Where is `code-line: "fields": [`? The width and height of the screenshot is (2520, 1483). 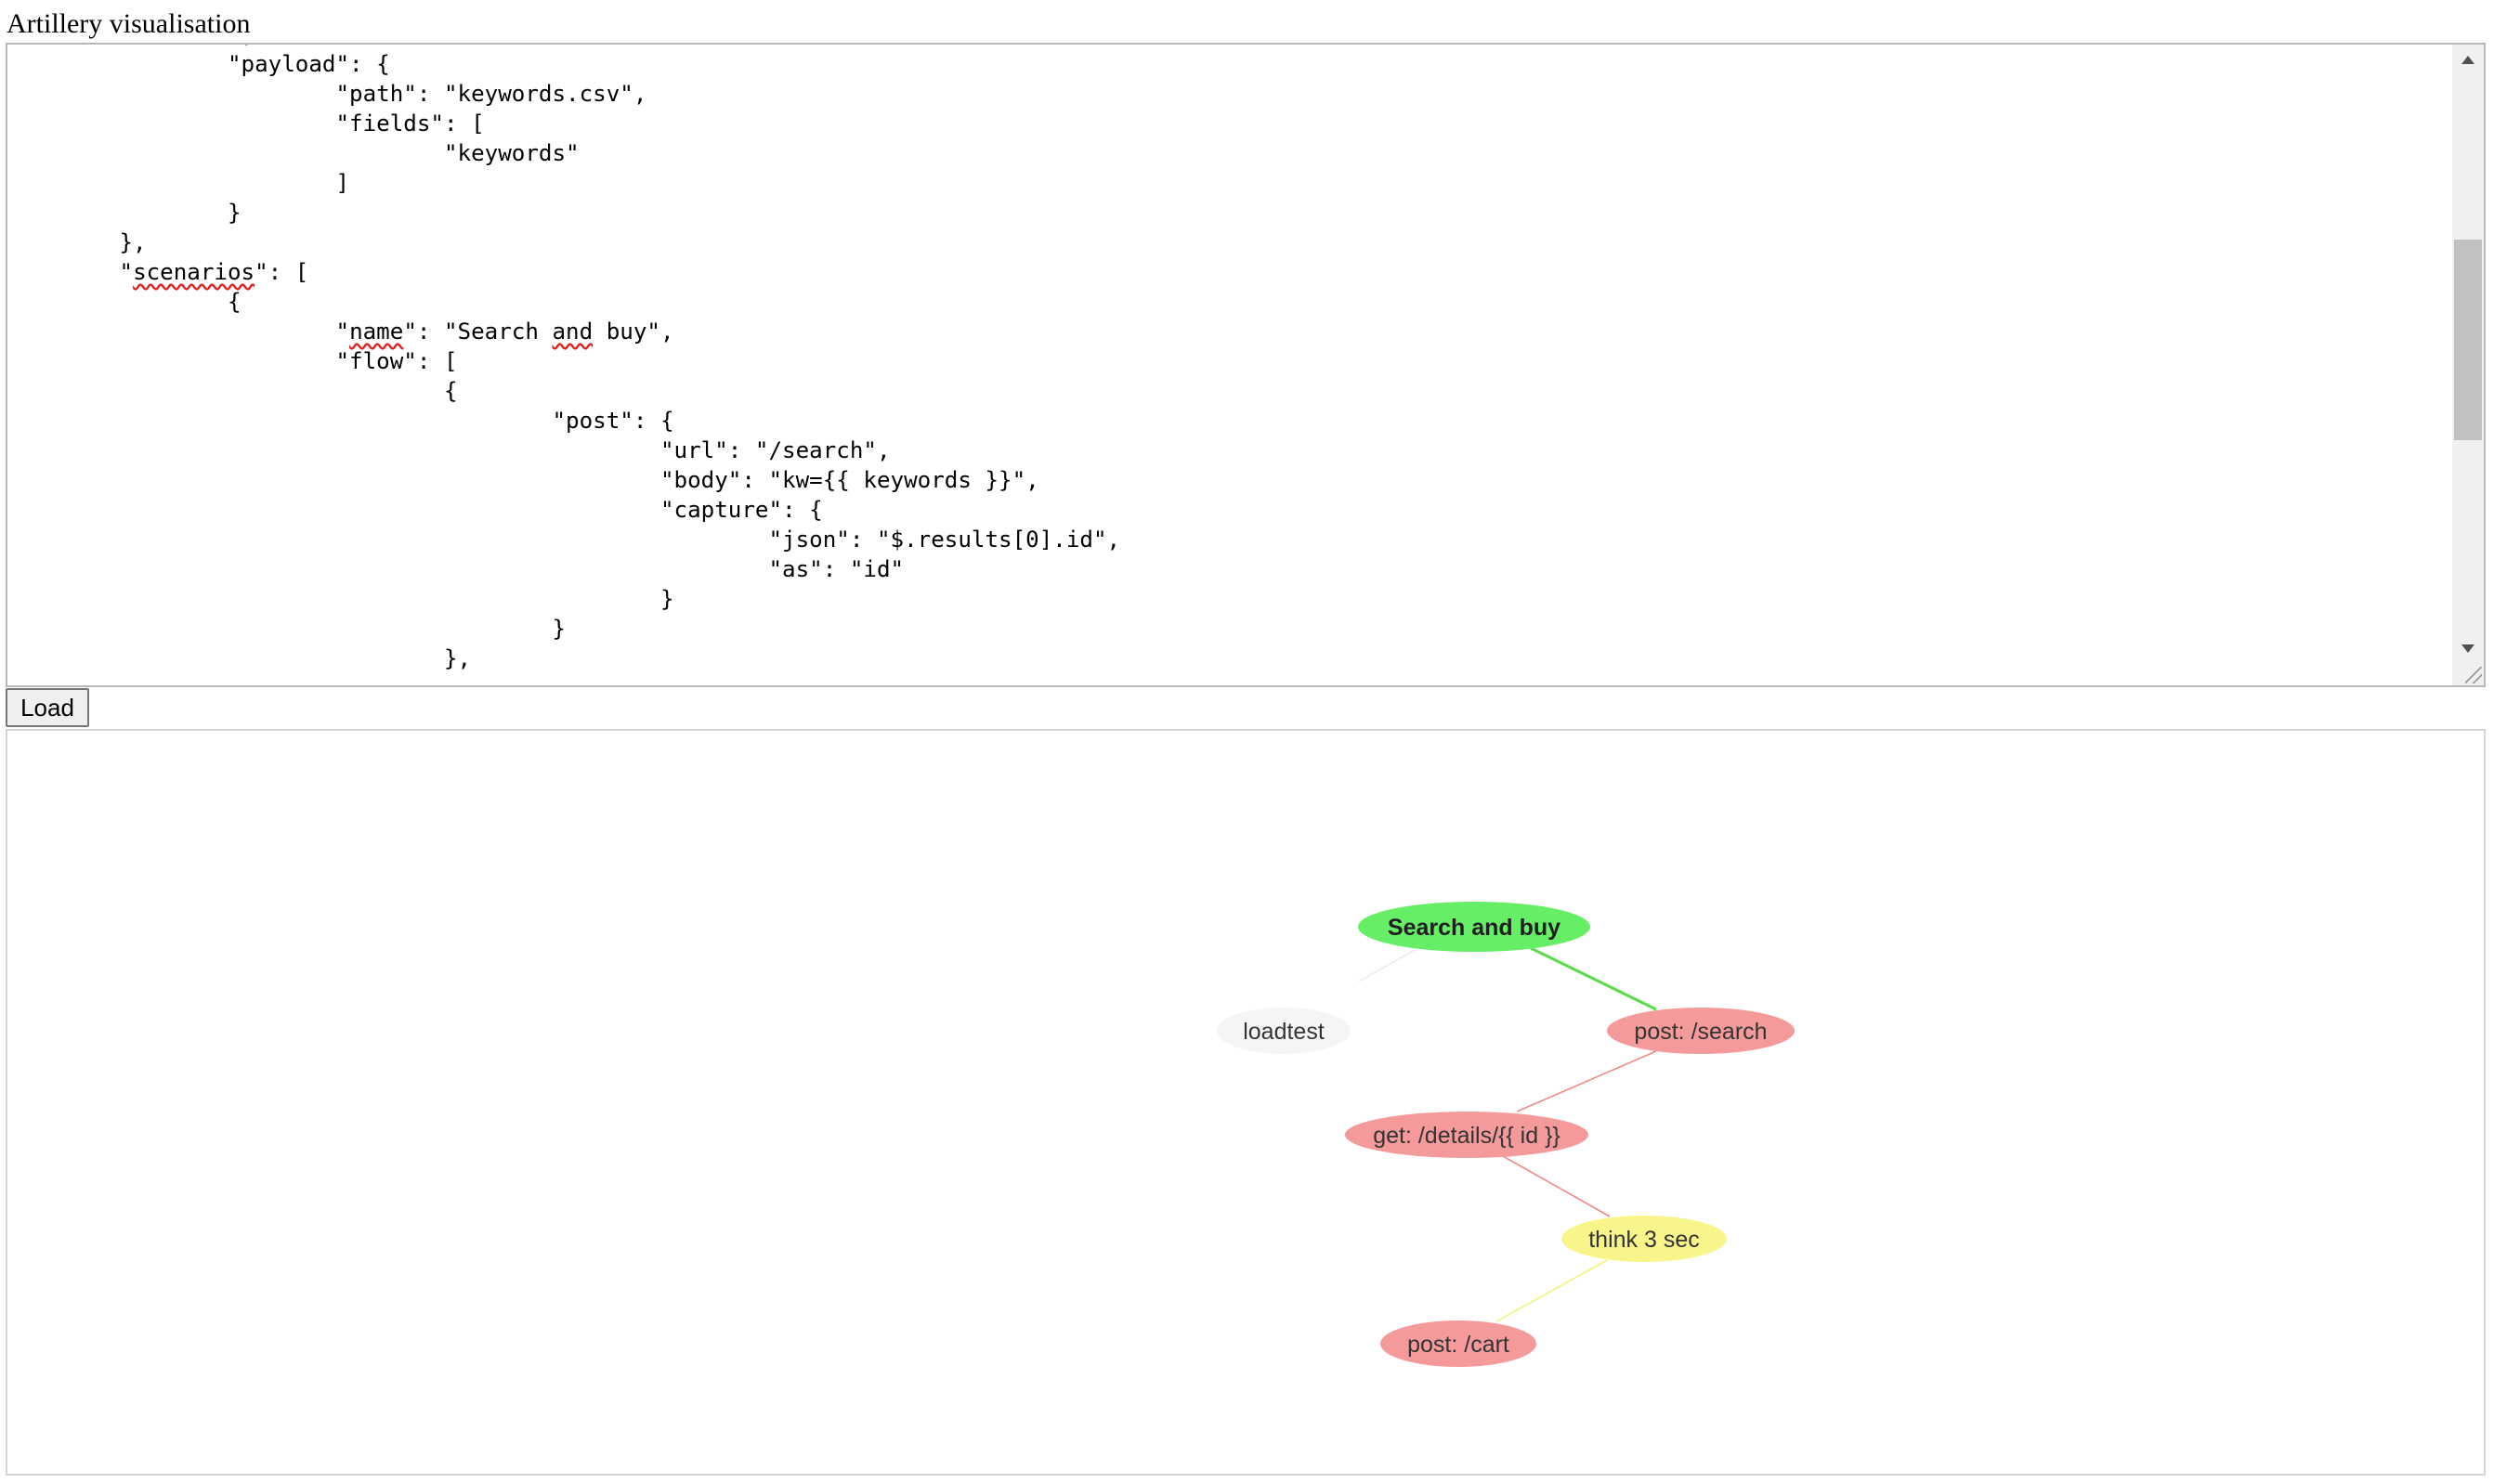
code-line: "fields": [ is located at coordinates (248, 124).